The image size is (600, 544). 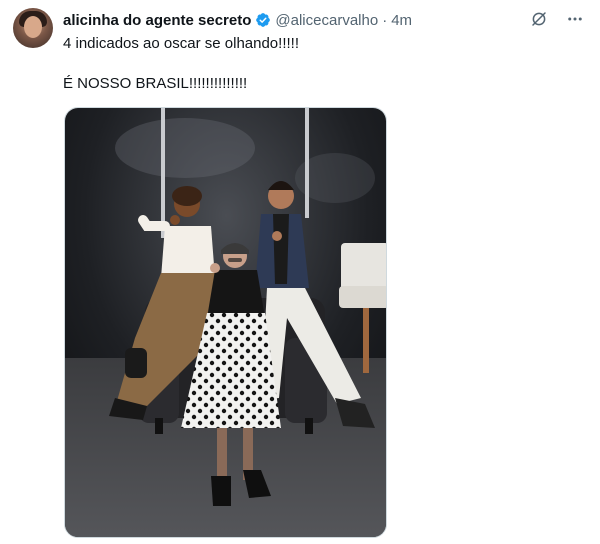 What do you see at coordinates (157, 20) in the screenshot?
I see `display-name: alicinha do agente secreto` at bounding box center [157, 20].